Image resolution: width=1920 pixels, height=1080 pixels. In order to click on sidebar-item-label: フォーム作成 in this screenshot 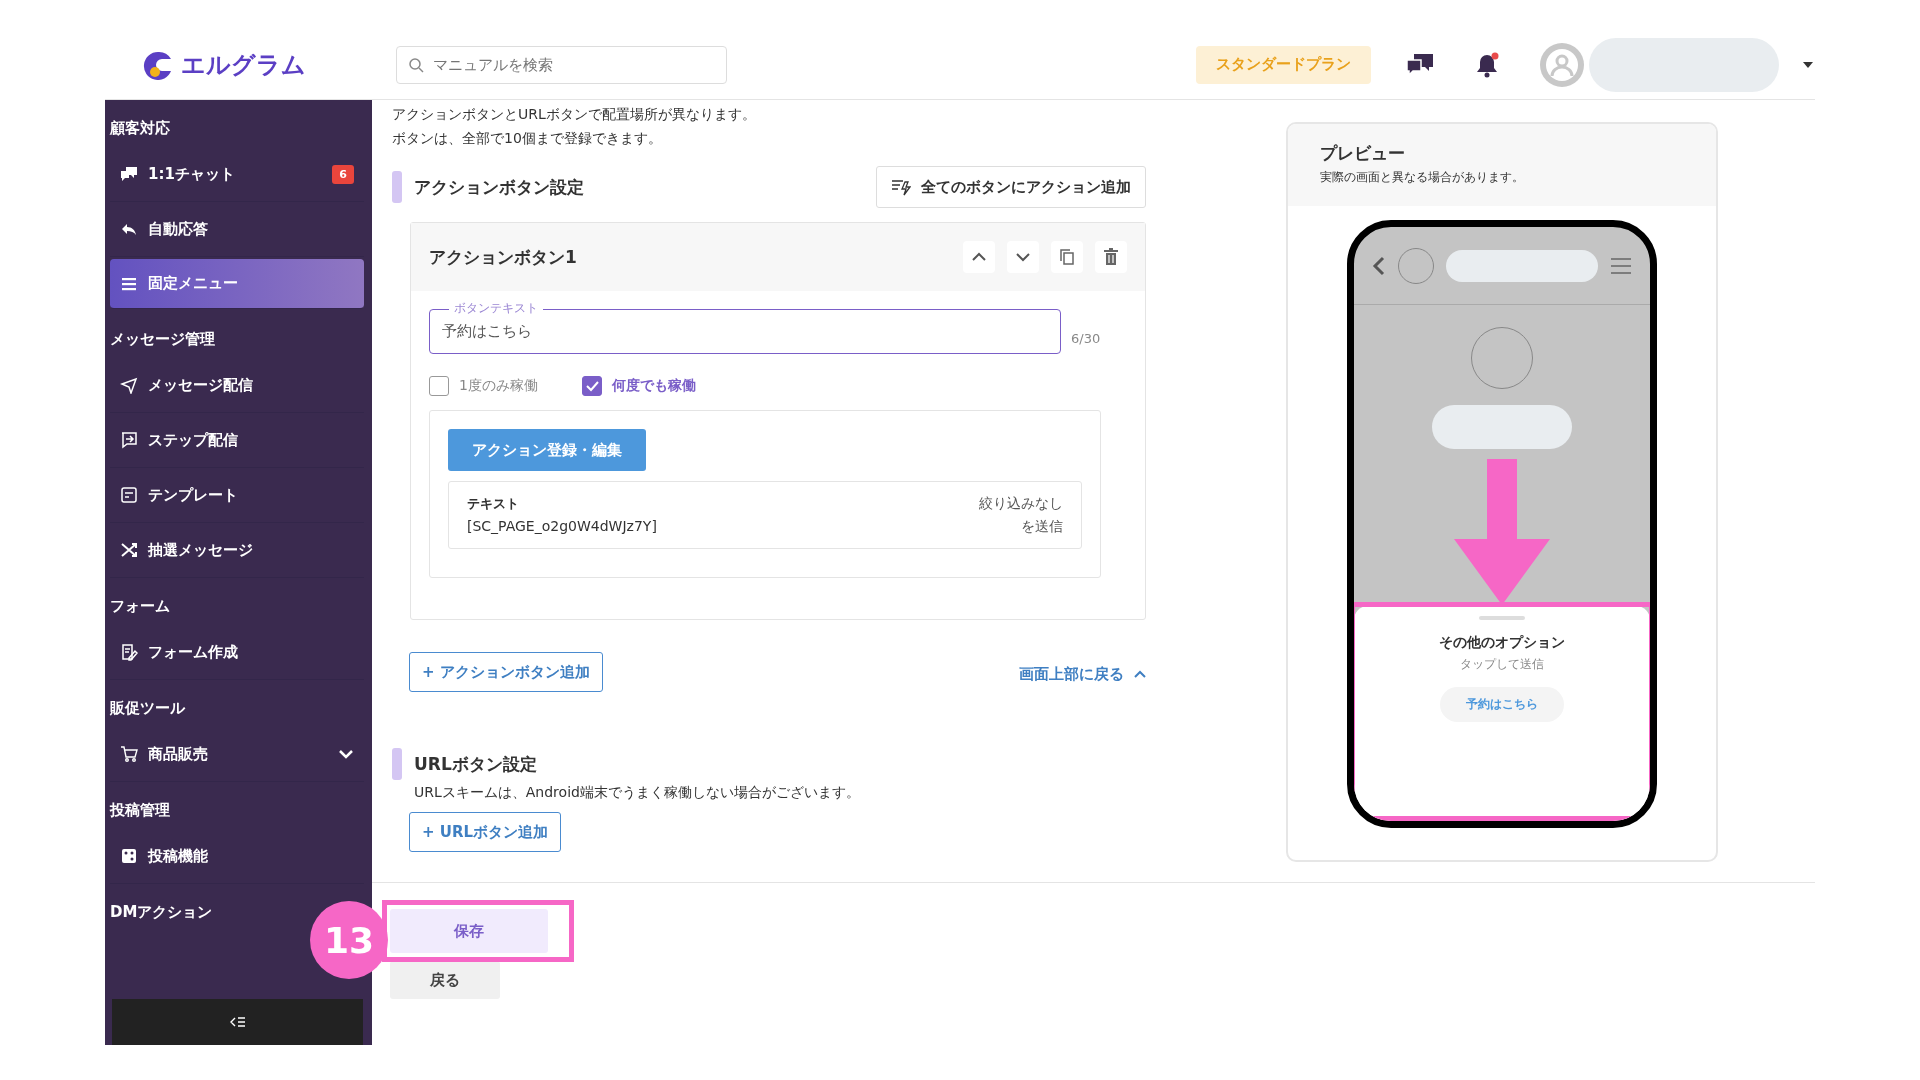, I will do `click(193, 652)`.